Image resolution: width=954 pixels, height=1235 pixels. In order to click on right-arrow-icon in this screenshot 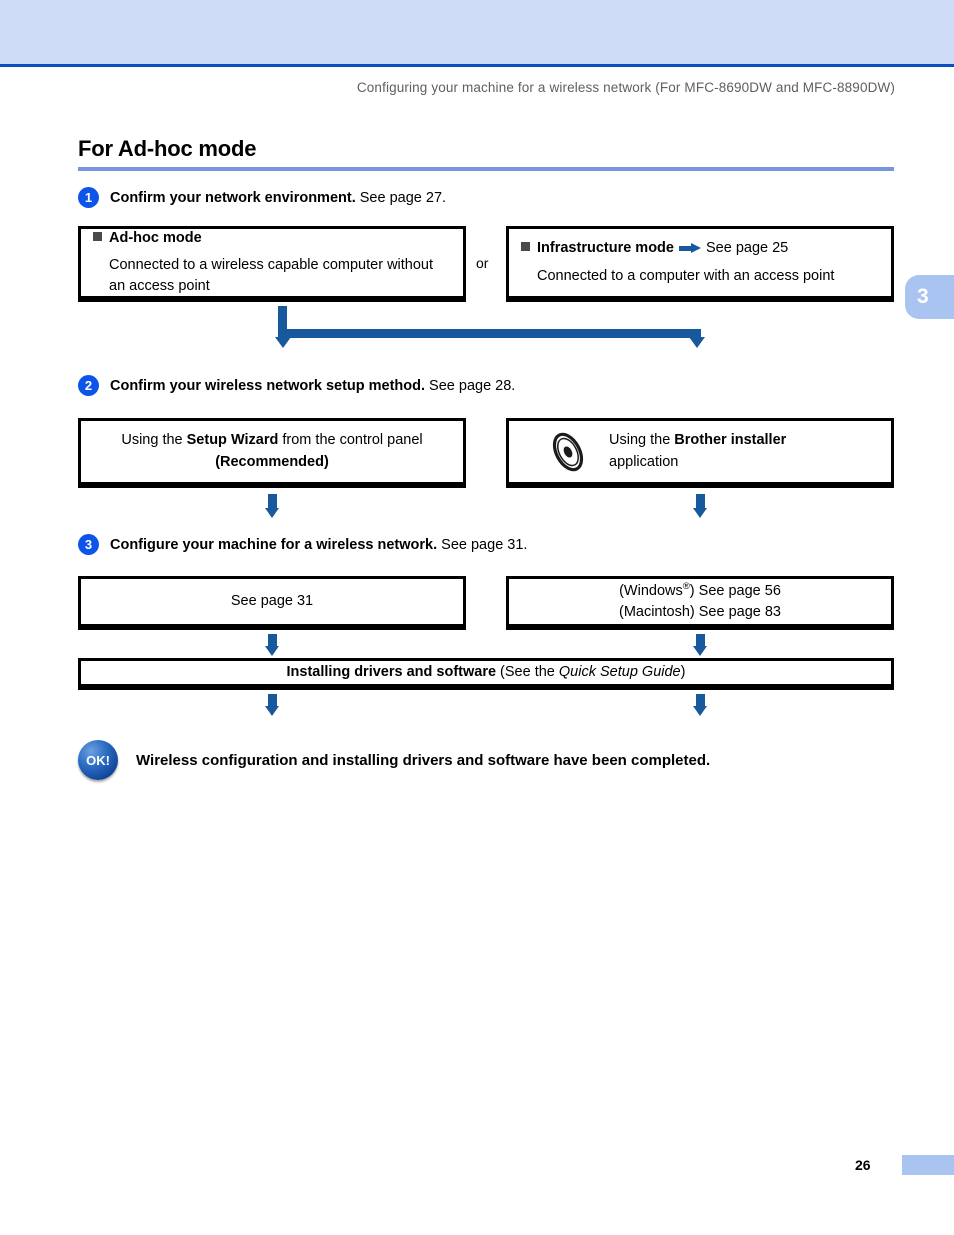, I will do `click(689, 248)`.